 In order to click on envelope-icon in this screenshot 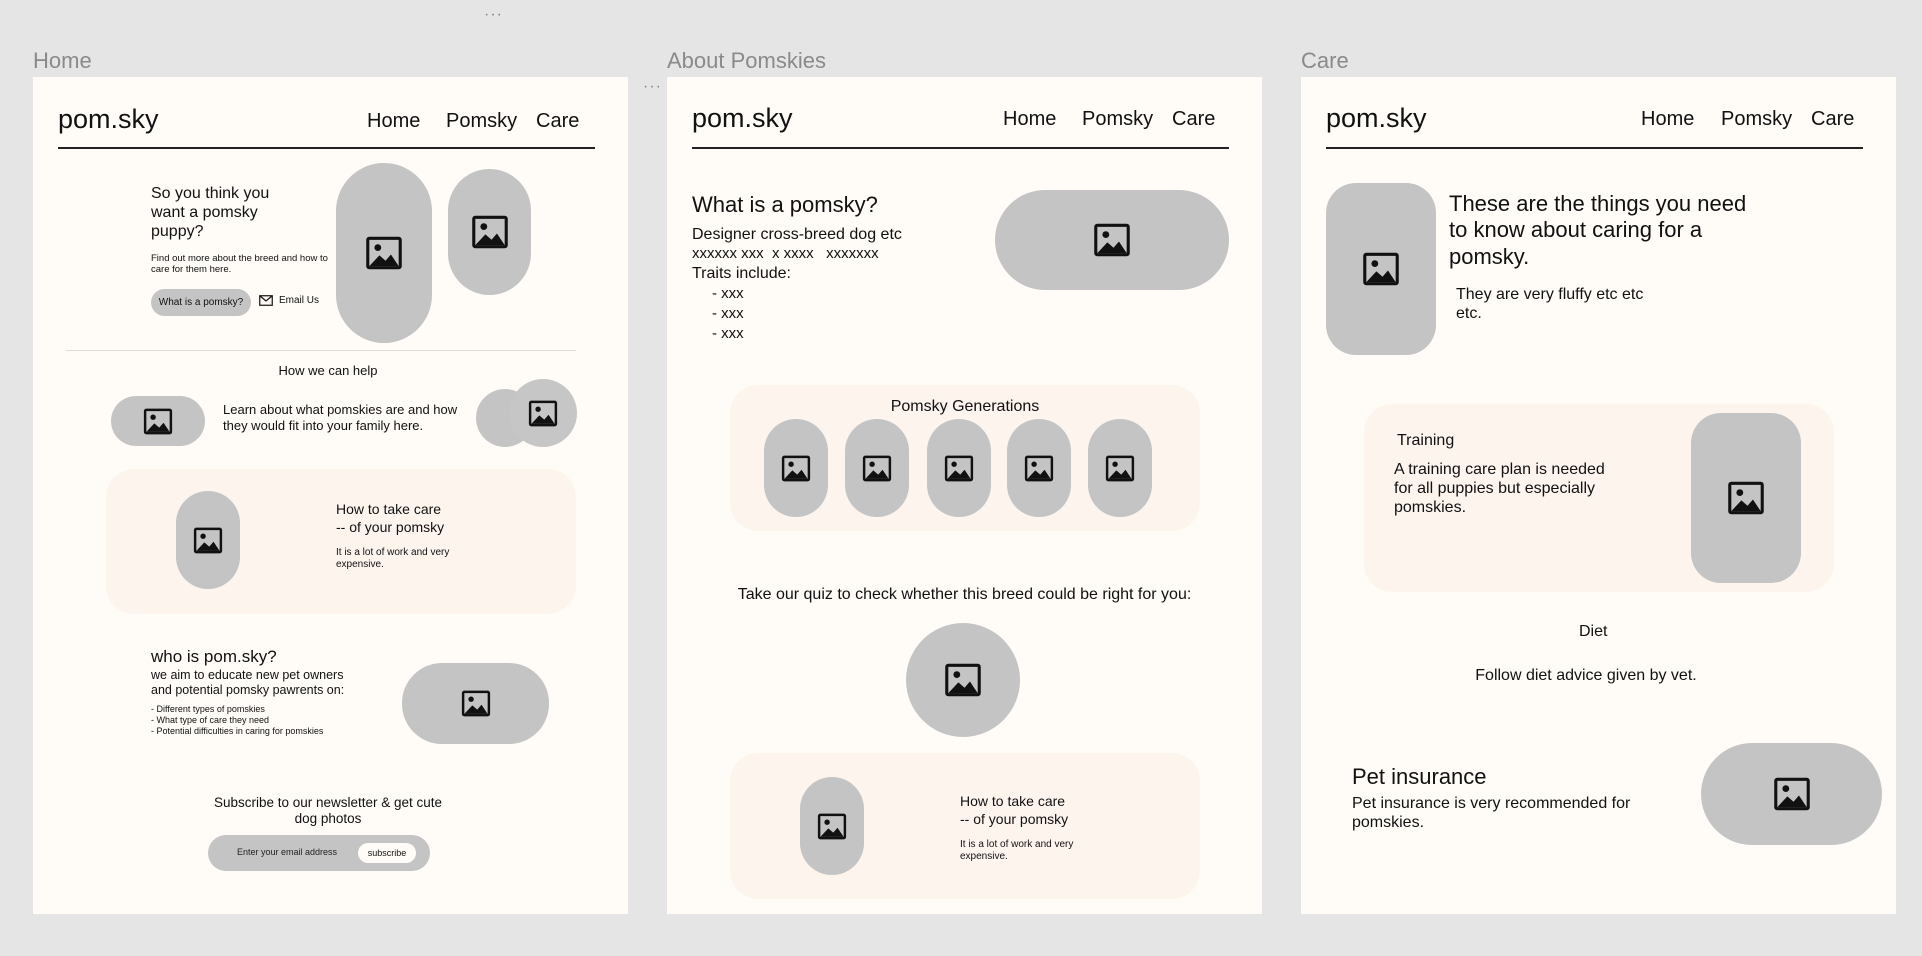, I will do `click(266, 300)`.